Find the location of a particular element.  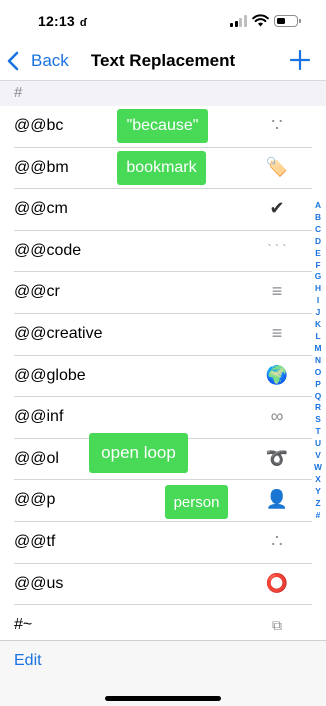

index-letter: Z is located at coordinates (317, 504).